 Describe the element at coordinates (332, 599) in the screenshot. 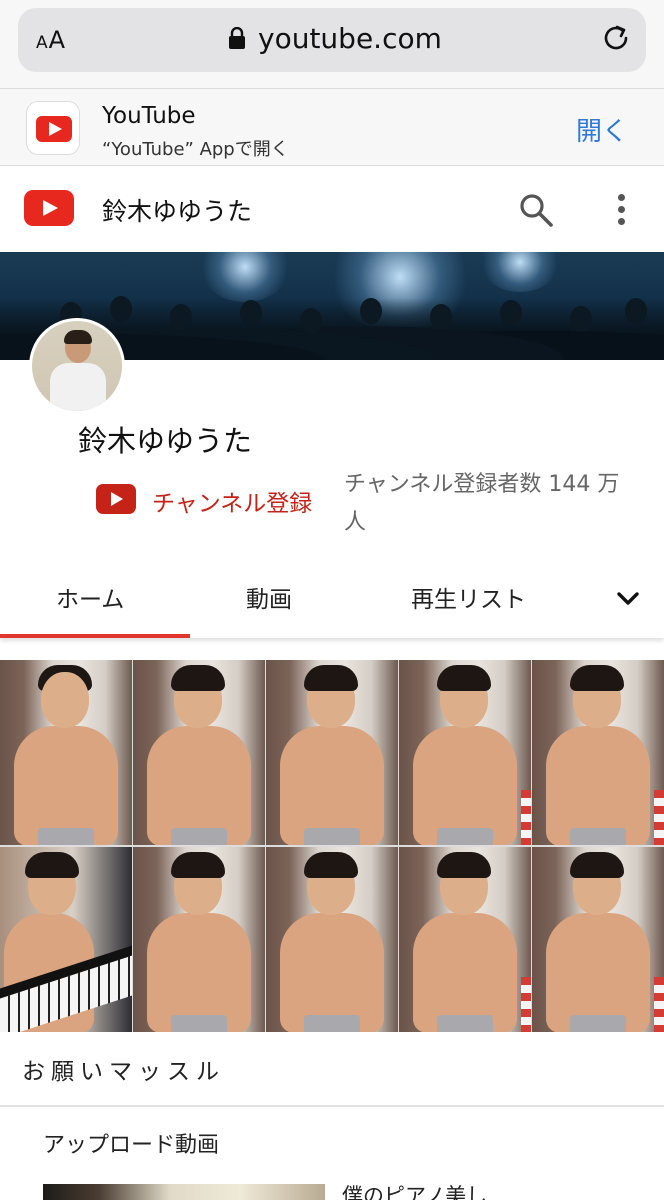

I see `channel-tabs: ホーム 動画 再生リスト` at that location.